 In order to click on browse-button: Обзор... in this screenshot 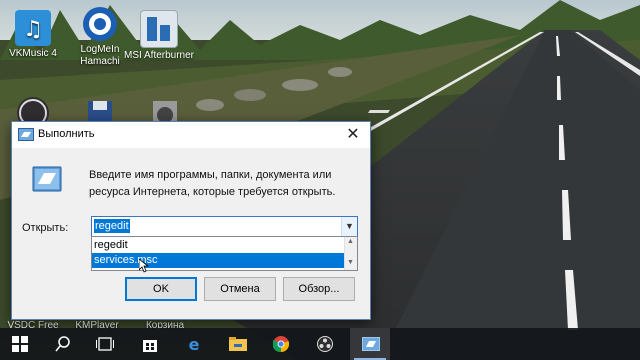, I will do `click(319, 289)`.